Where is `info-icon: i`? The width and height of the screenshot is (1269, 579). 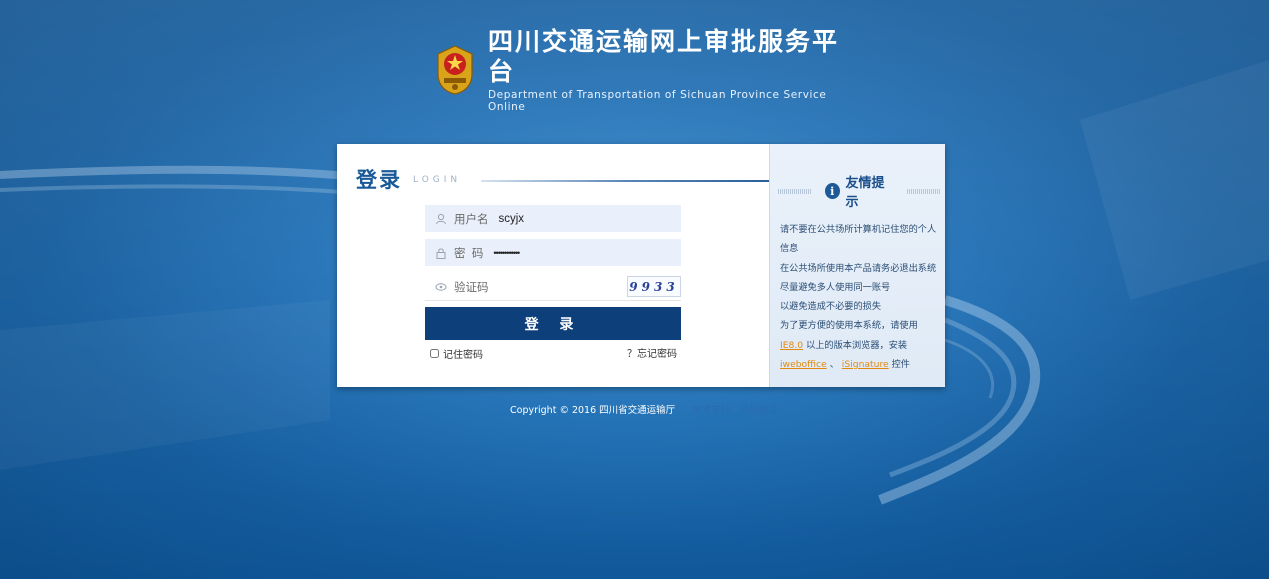 info-icon: i is located at coordinates (832, 191).